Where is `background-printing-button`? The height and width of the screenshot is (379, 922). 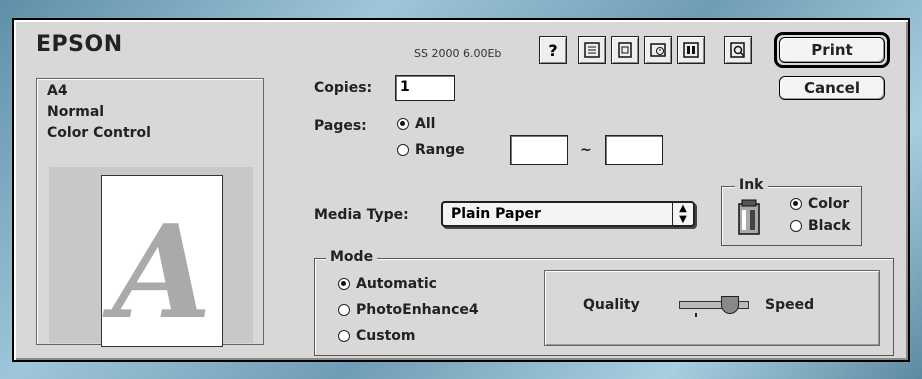 background-printing-button is located at coordinates (658, 50).